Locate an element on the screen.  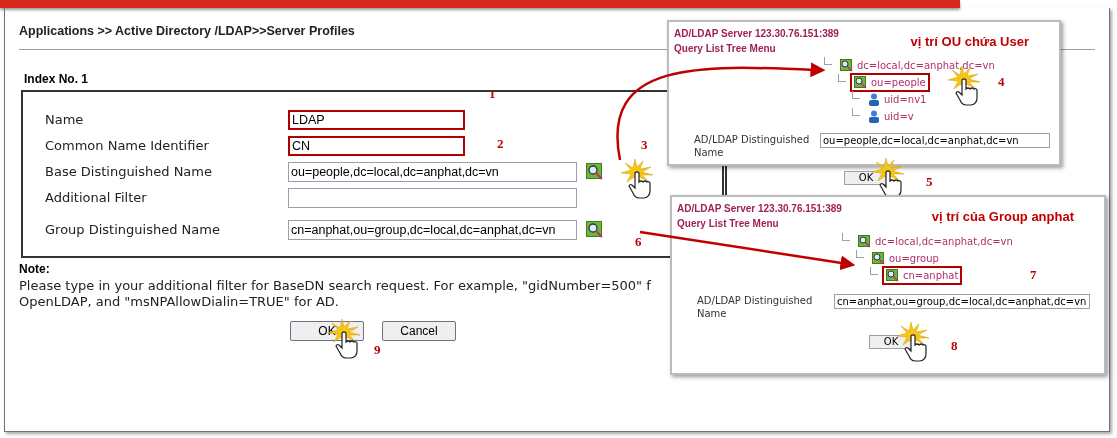
cancel-button: Cancel is located at coordinates (419, 330).